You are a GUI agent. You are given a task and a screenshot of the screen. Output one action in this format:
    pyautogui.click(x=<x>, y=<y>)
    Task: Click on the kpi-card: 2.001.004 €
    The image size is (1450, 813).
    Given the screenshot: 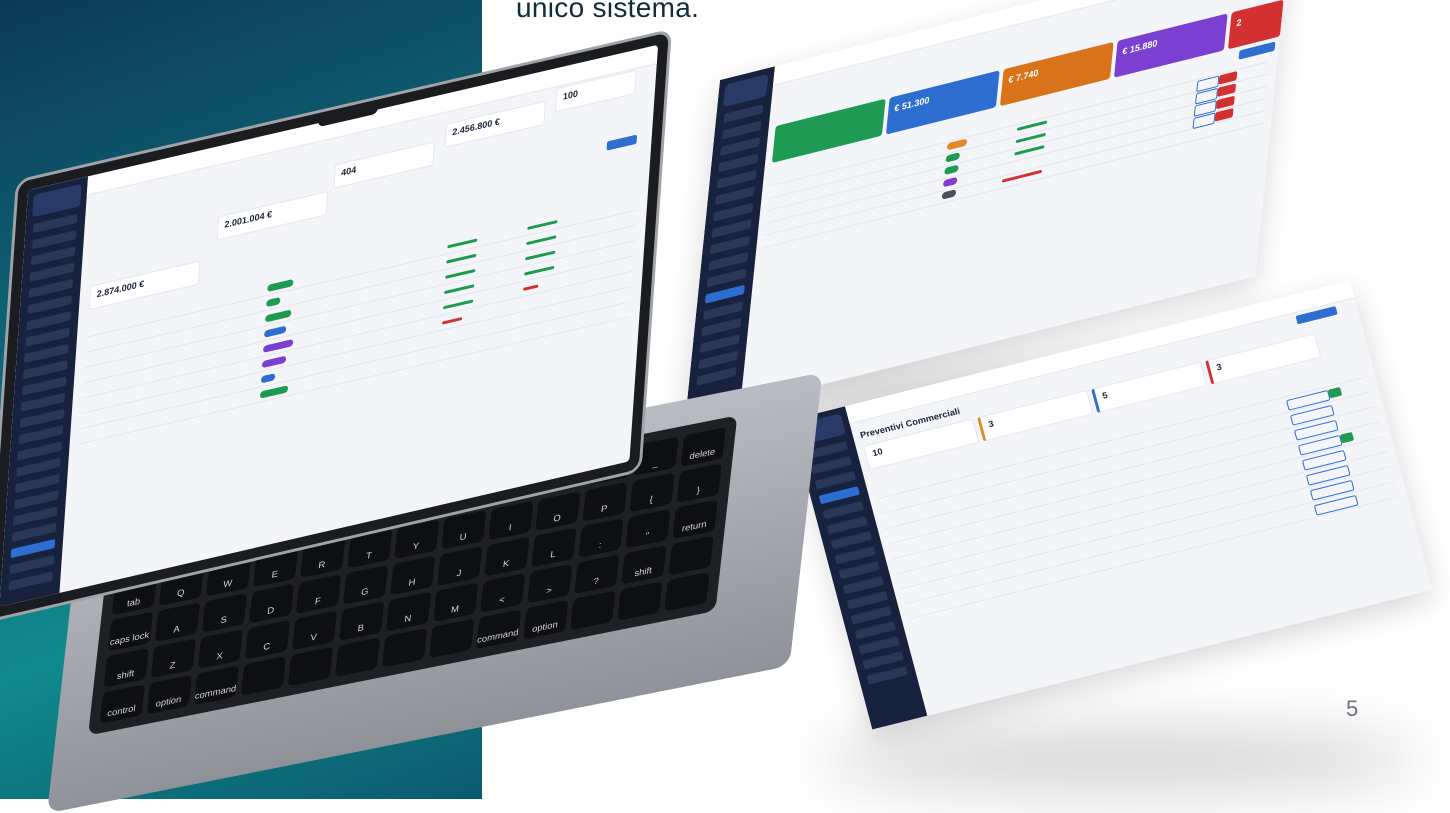 What is the action you would take?
    pyautogui.click(x=272, y=215)
    